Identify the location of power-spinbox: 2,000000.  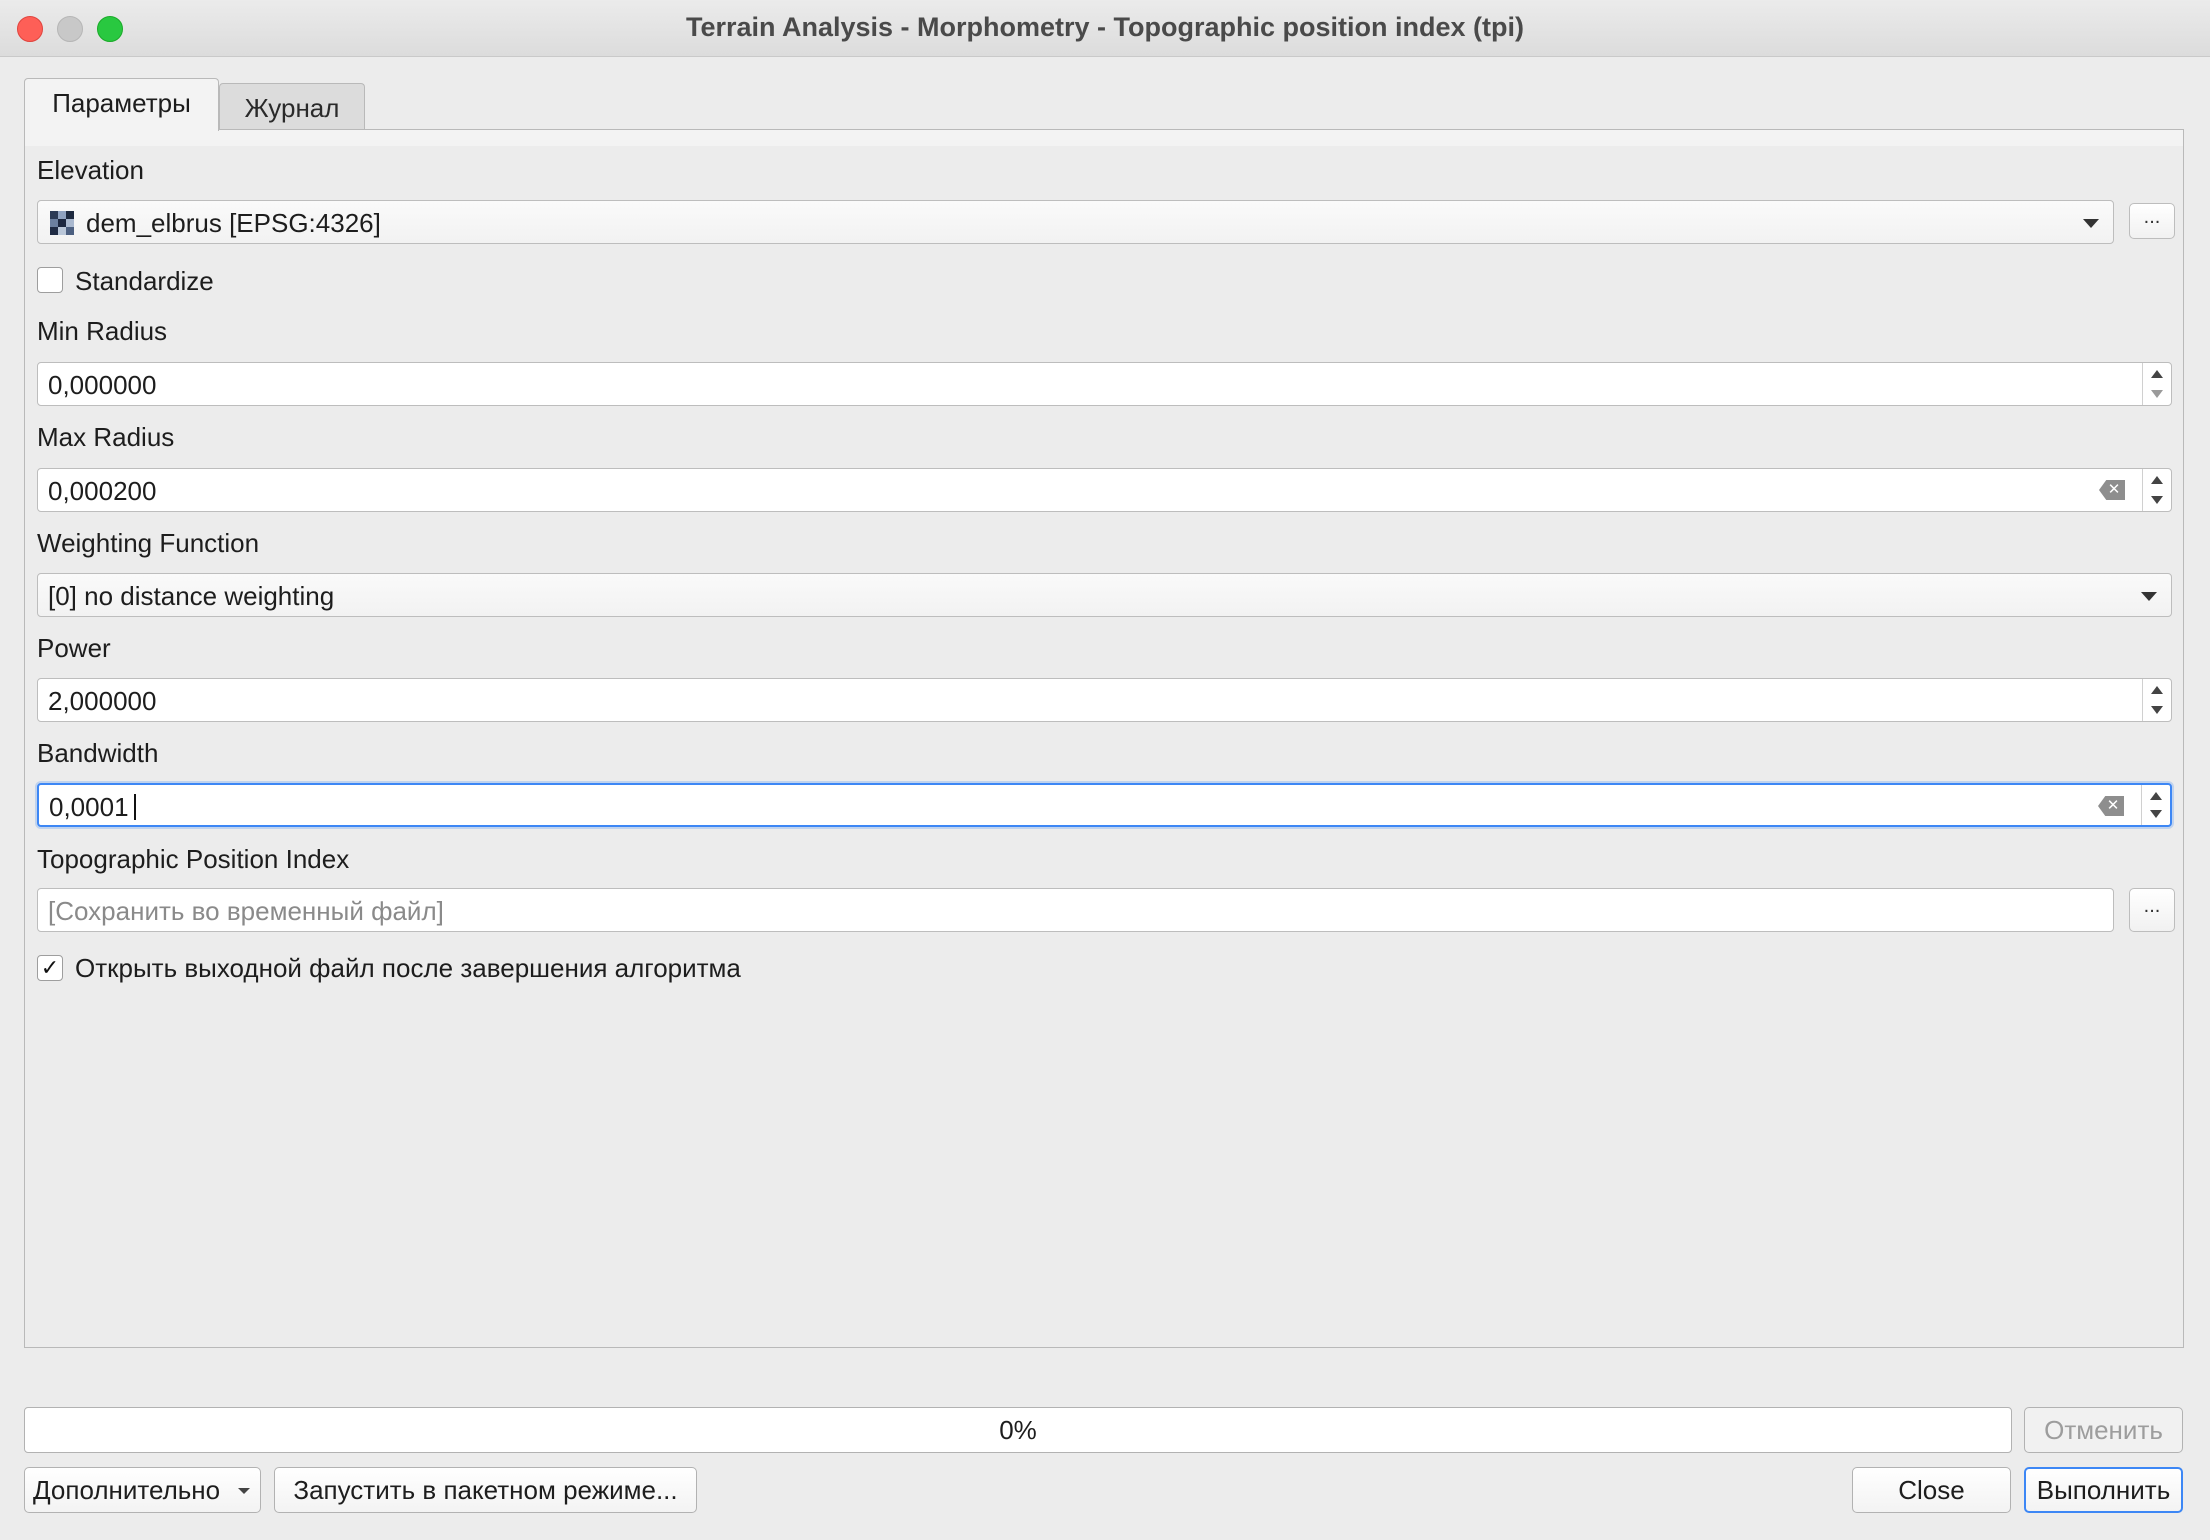
(1104, 700).